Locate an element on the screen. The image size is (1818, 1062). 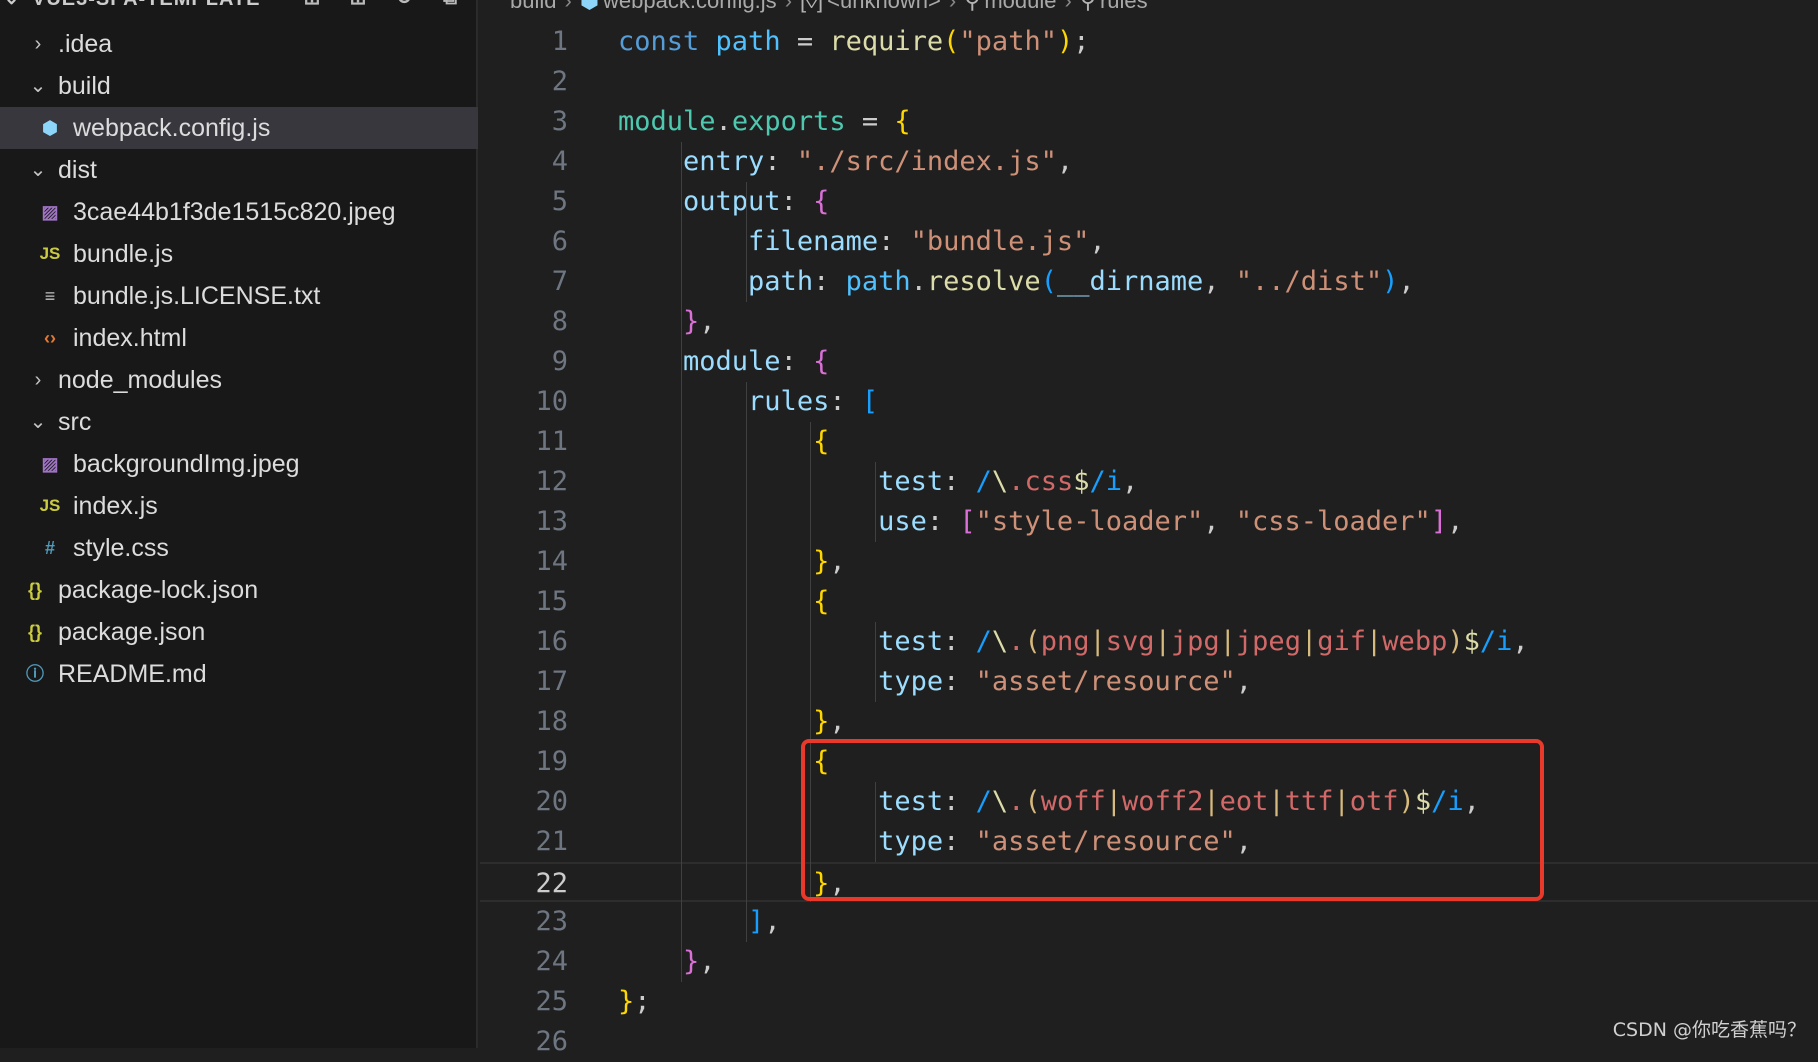
tree-file: ⓘ README.md is located at coordinates (239, 674).